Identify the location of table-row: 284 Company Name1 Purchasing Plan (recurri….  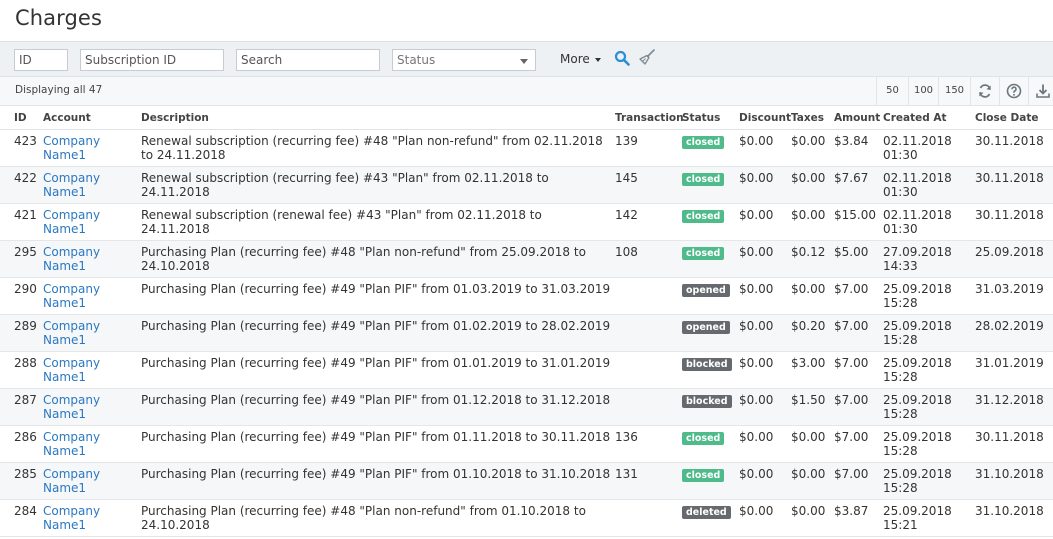
(526, 518).